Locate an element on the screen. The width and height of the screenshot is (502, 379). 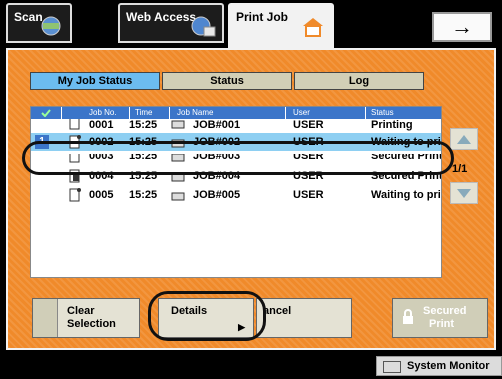
up-triangle-icon is located at coordinates (464, 139).